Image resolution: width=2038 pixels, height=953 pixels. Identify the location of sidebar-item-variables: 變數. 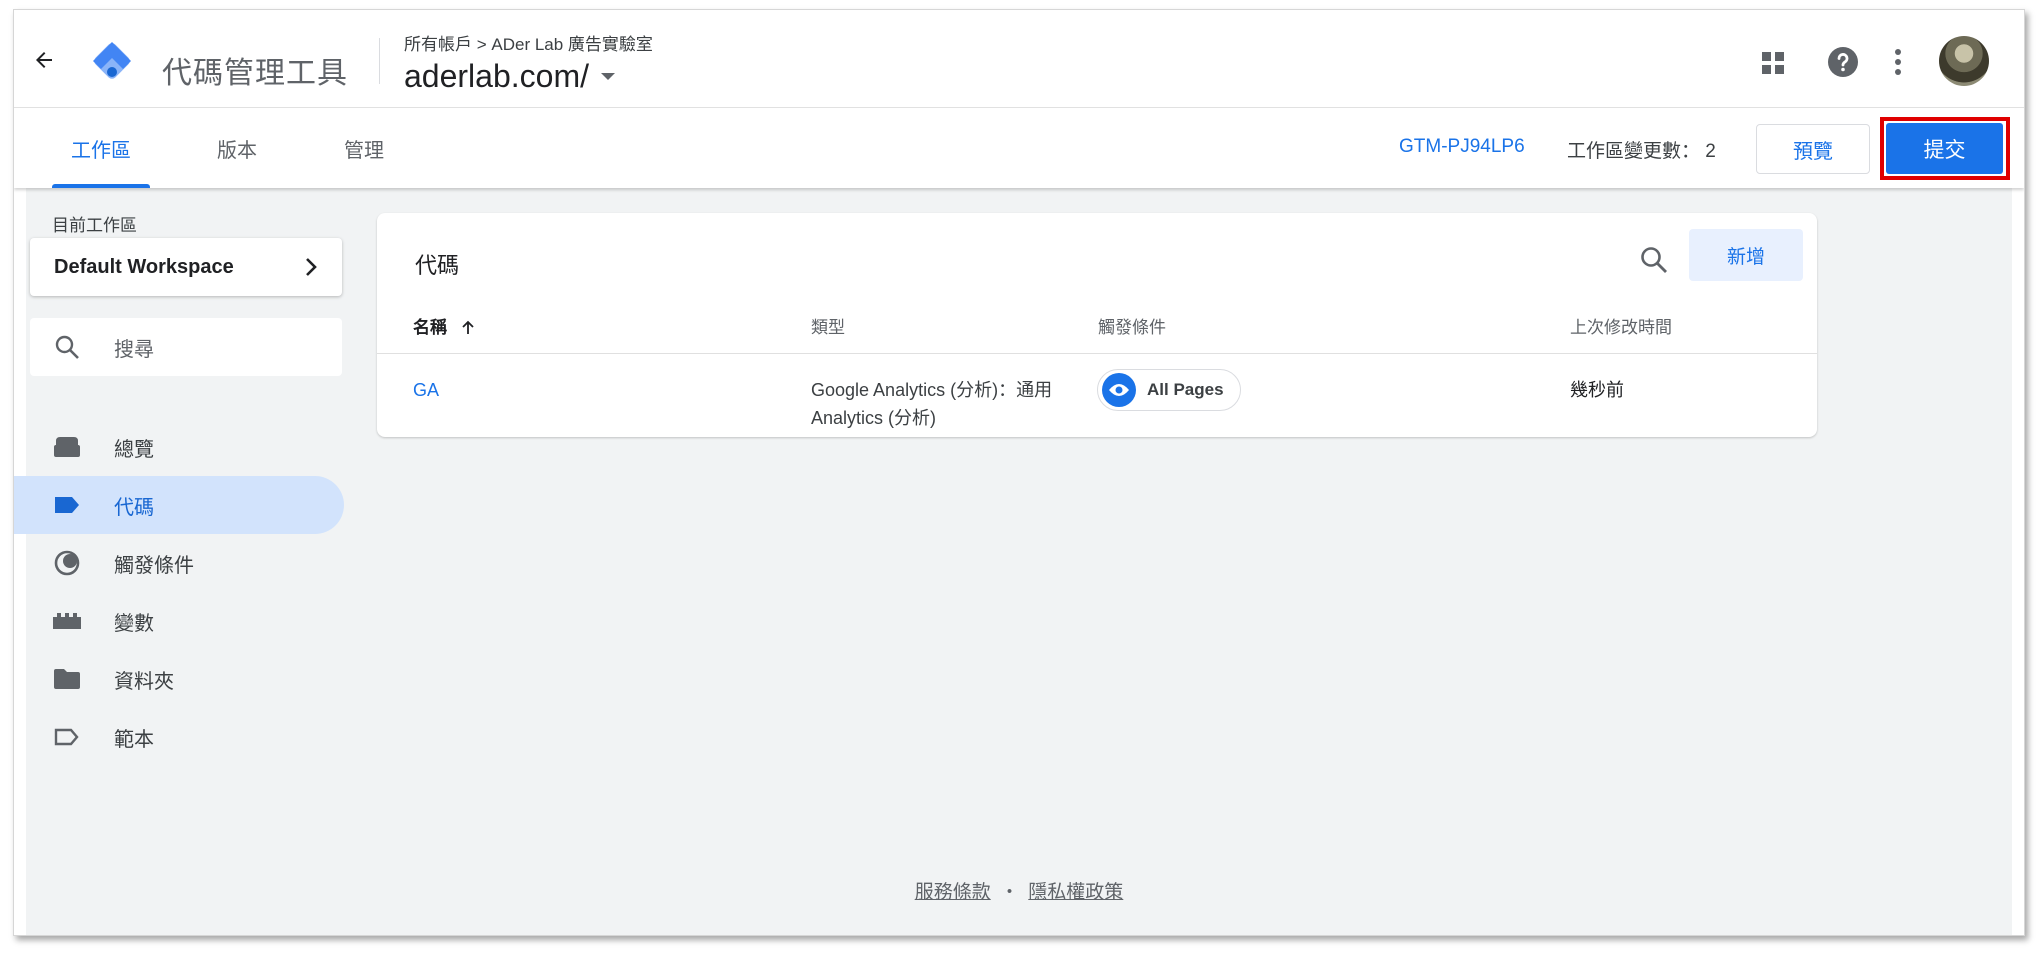
(179, 621).